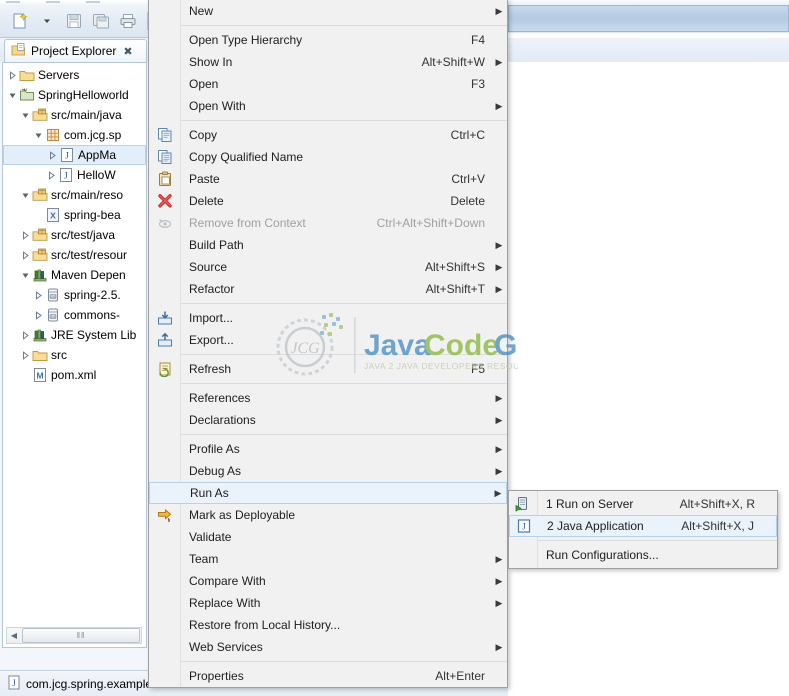 This screenshot has height=696, width=789. I want to click on menu-item-source: Source Alt+Shift+S ▶, so click(328, 267).